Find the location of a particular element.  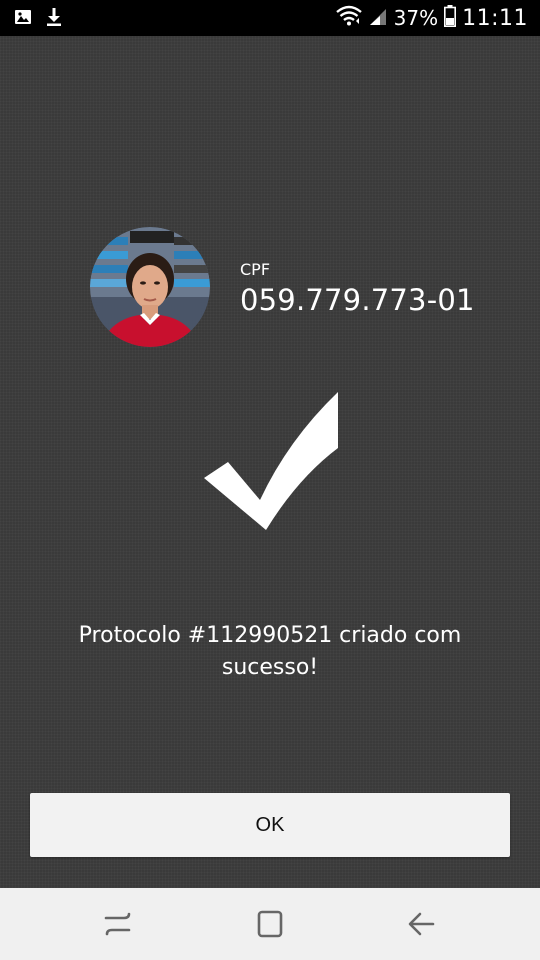

status-bar: 37% 11:11 is located at coordinates (270, 18).